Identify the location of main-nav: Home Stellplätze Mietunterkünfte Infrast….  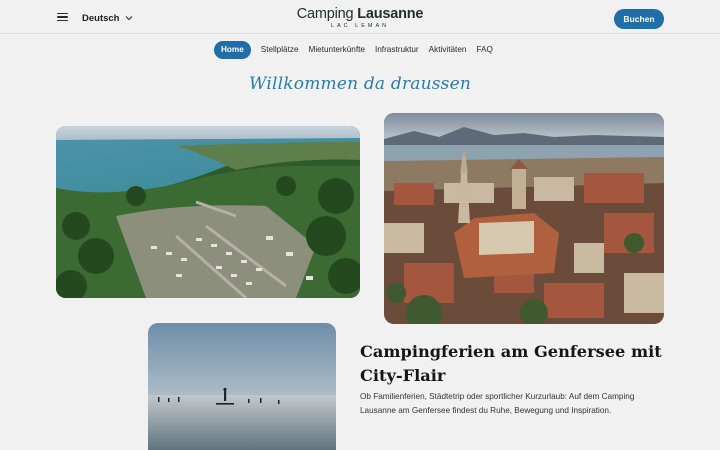
(353, 50).